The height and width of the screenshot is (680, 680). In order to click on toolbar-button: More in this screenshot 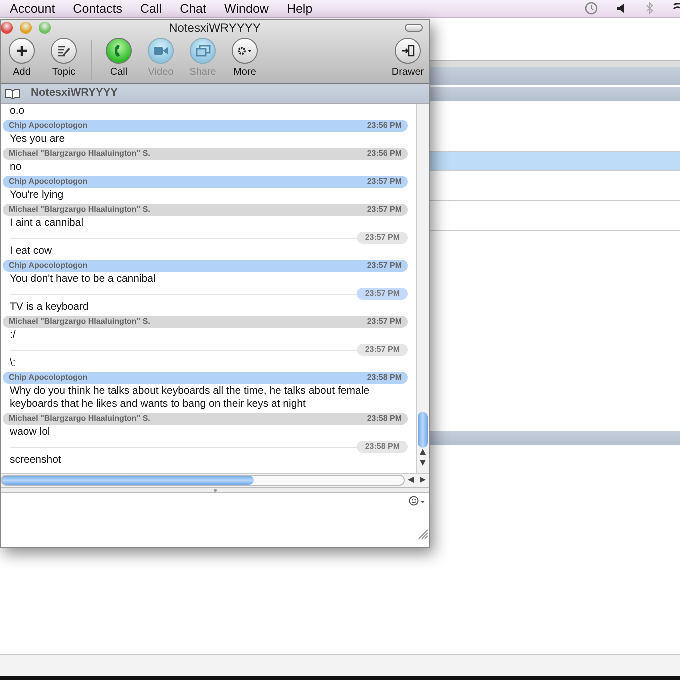, I will do `click(245, 59)`.